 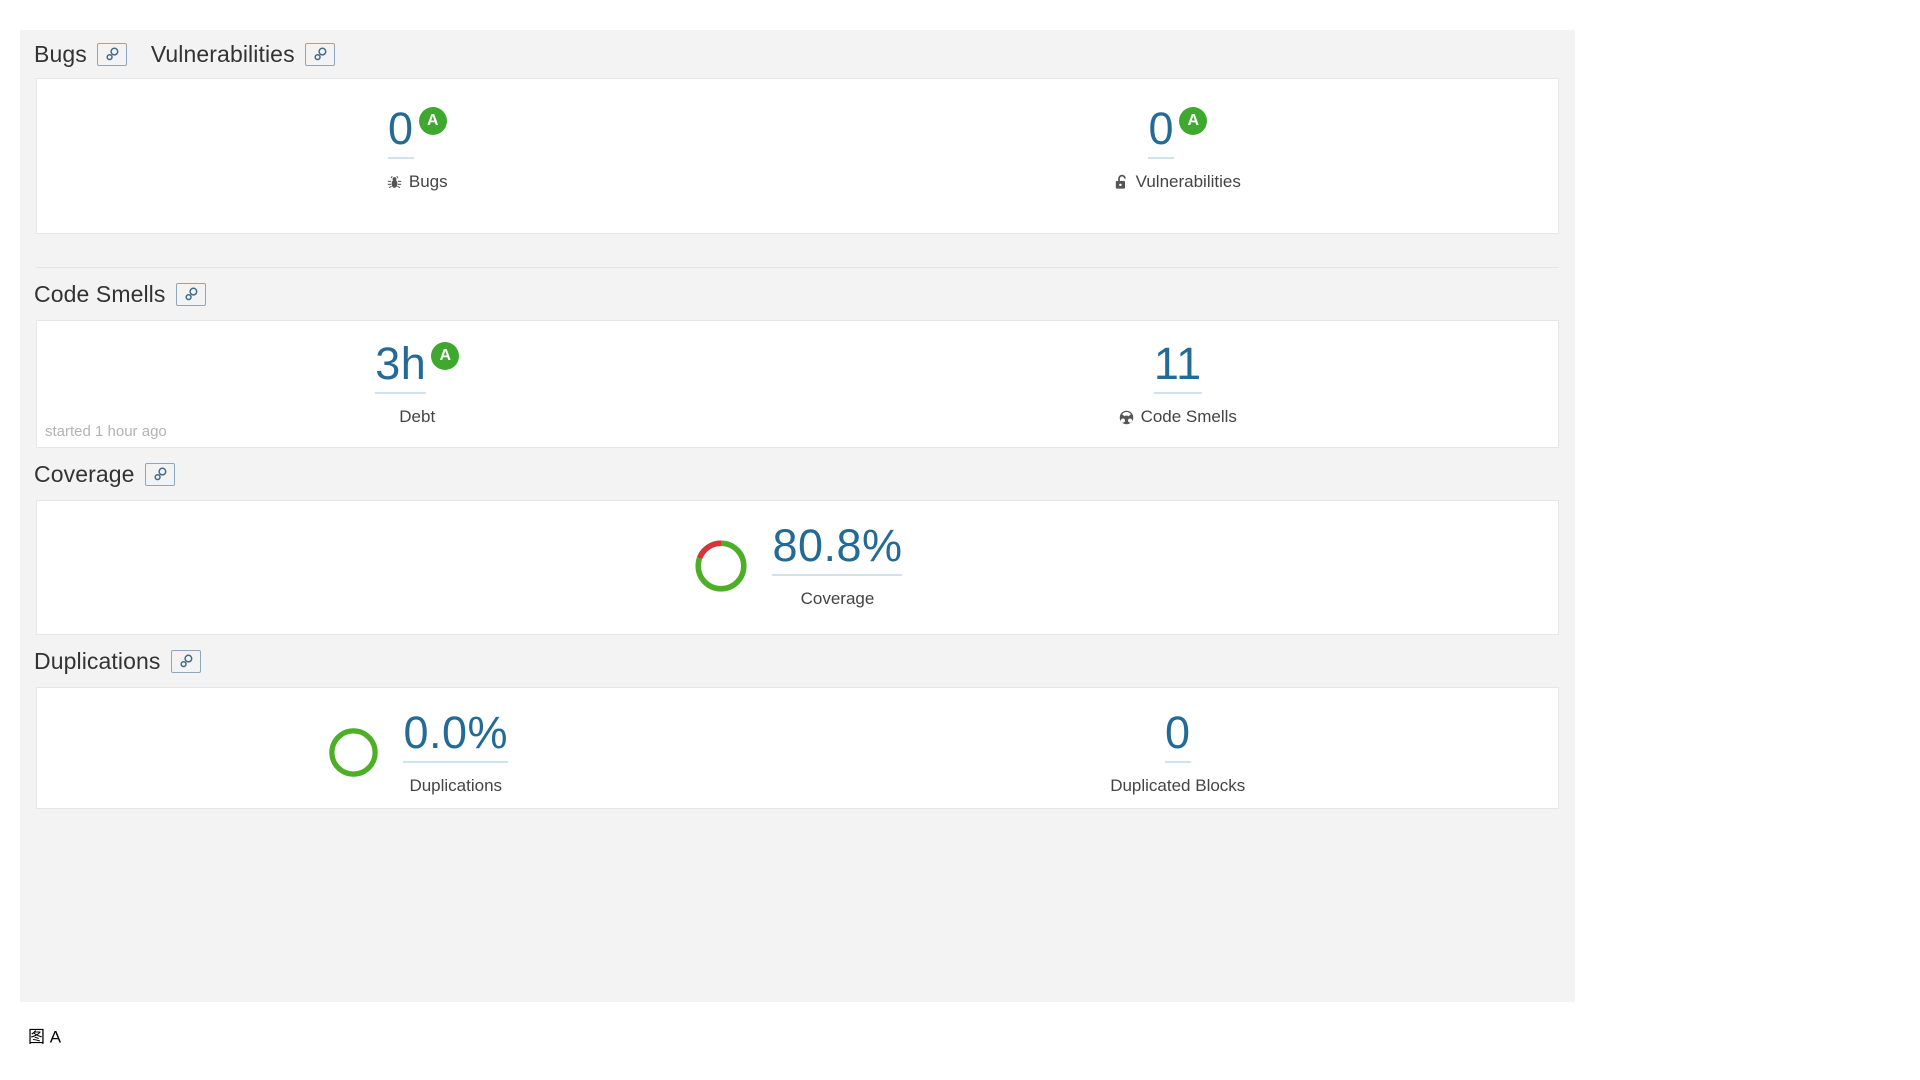 I want to click on card-duplications: 0.0% Duplications 0 Duplicated Blocks, so click(x=797, y=748).